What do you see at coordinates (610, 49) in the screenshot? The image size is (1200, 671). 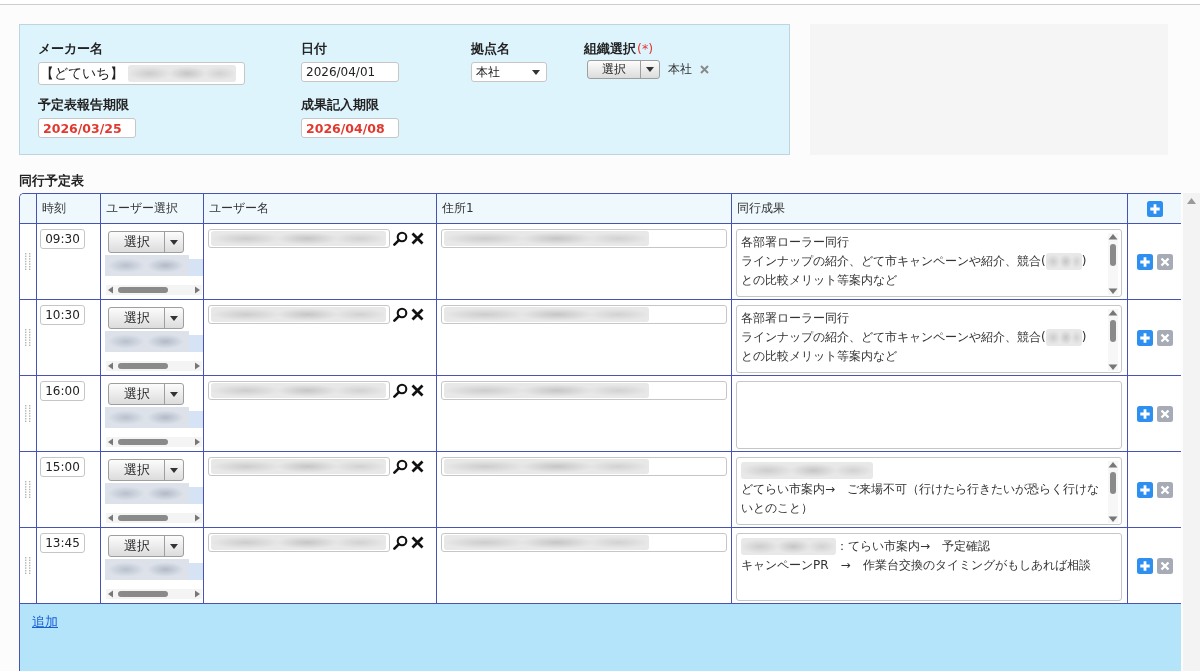 I see `field-label: 組織選択` at bounding box center [610, 49].